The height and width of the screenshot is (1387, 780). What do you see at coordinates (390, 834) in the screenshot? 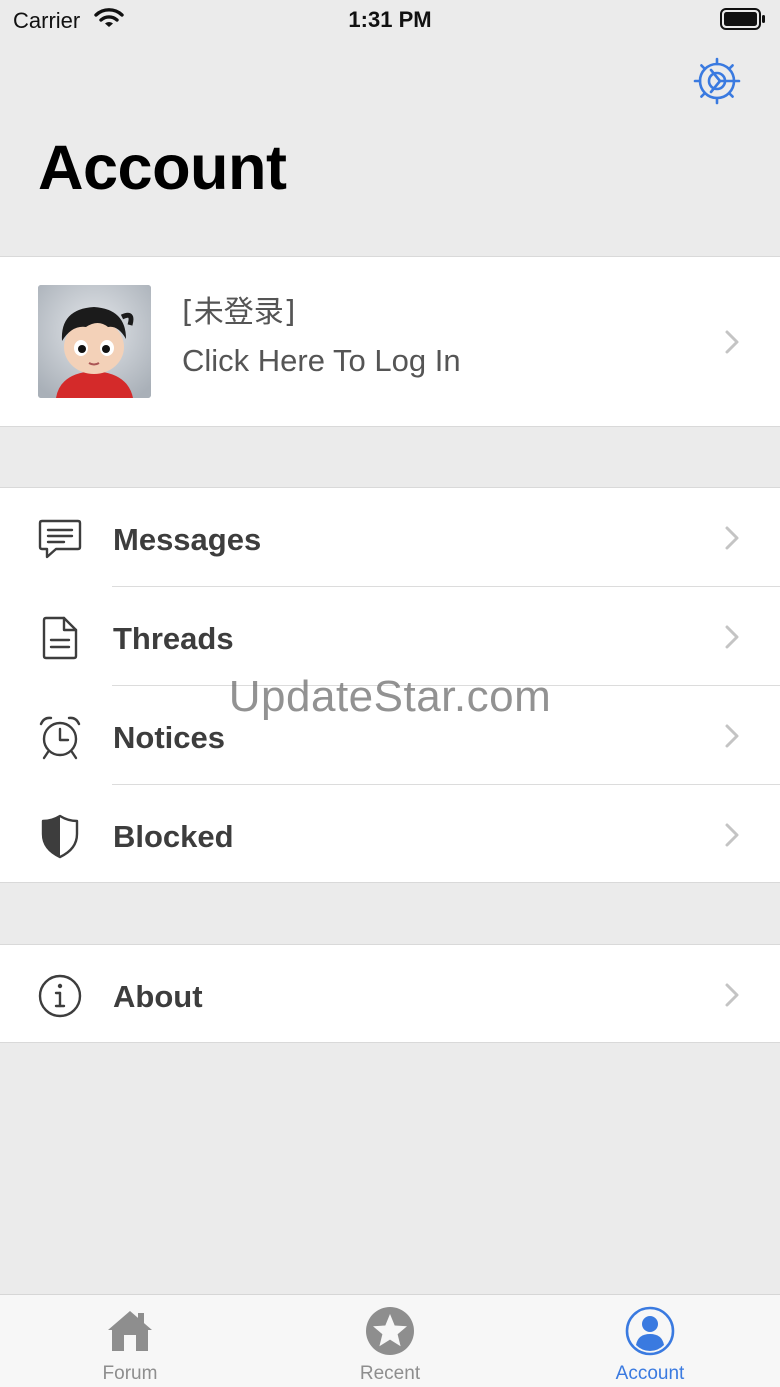
I see `menu-item-blocked: Blocked` at bounding box center [390, 834].